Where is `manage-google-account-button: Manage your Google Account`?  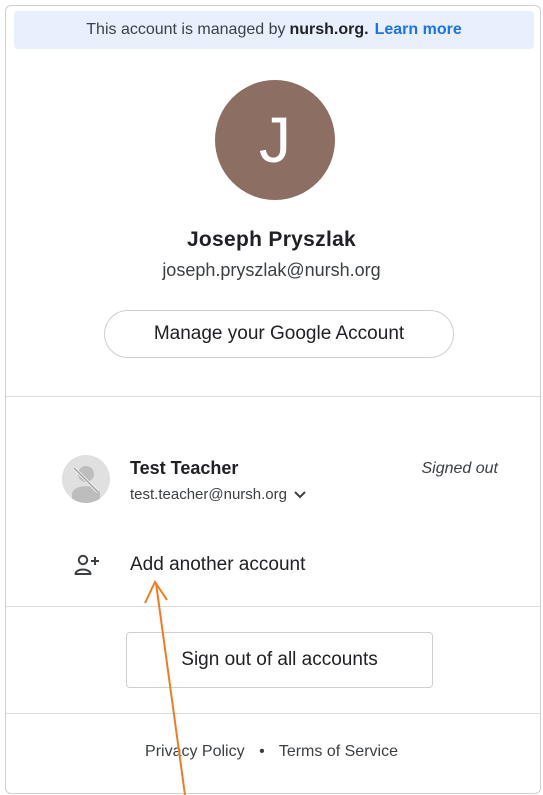 manage-google-account-button: Manage your Google Account is located at coordinates (279, 334).